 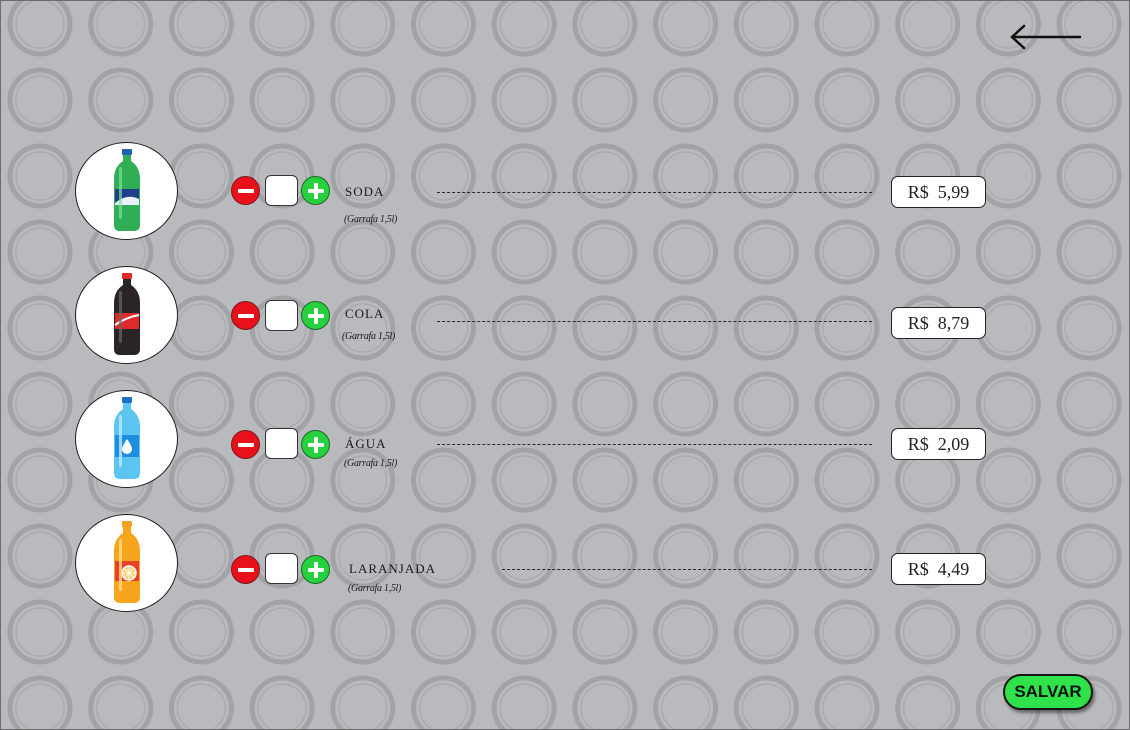 I want to click on cola-bottle-icon, so click(x=126, y=314).